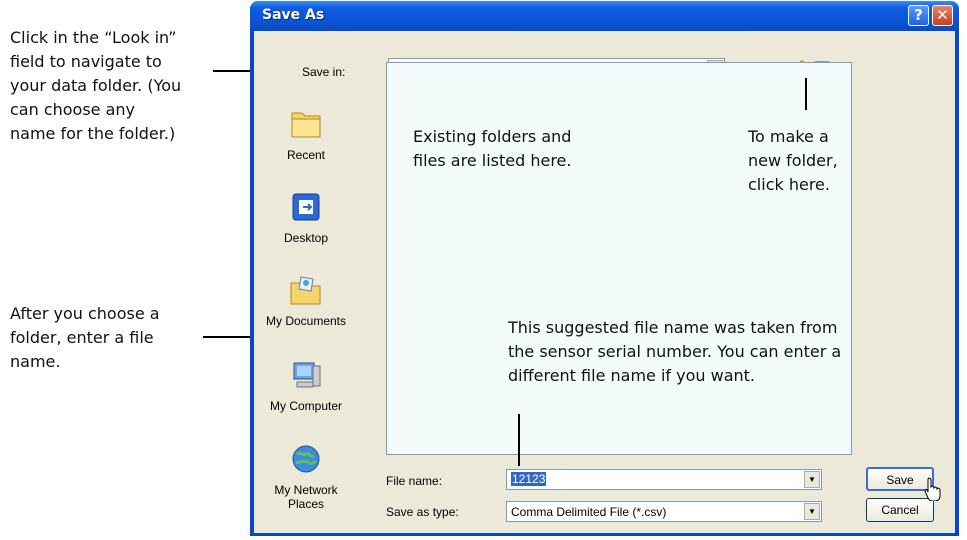  Describe the element at coordinates (306, 238) in the screenshot. I see `place-label: Desktop` at that location.